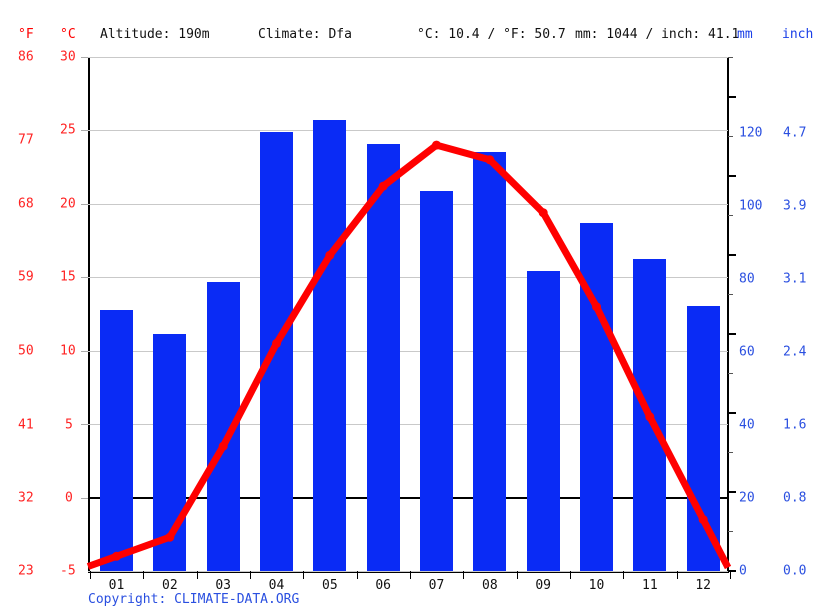  Describe the element at coordinates (276, 585) in the screenshot. I see `x-axis-month-label: 04` at that location.